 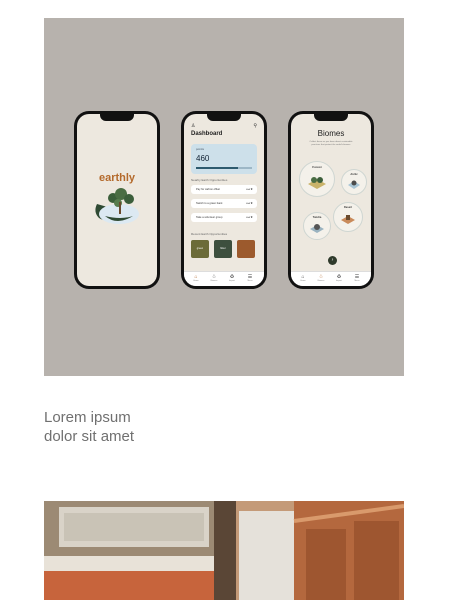 I want to click on forest-biome-icon, so click(x=317, y=183).